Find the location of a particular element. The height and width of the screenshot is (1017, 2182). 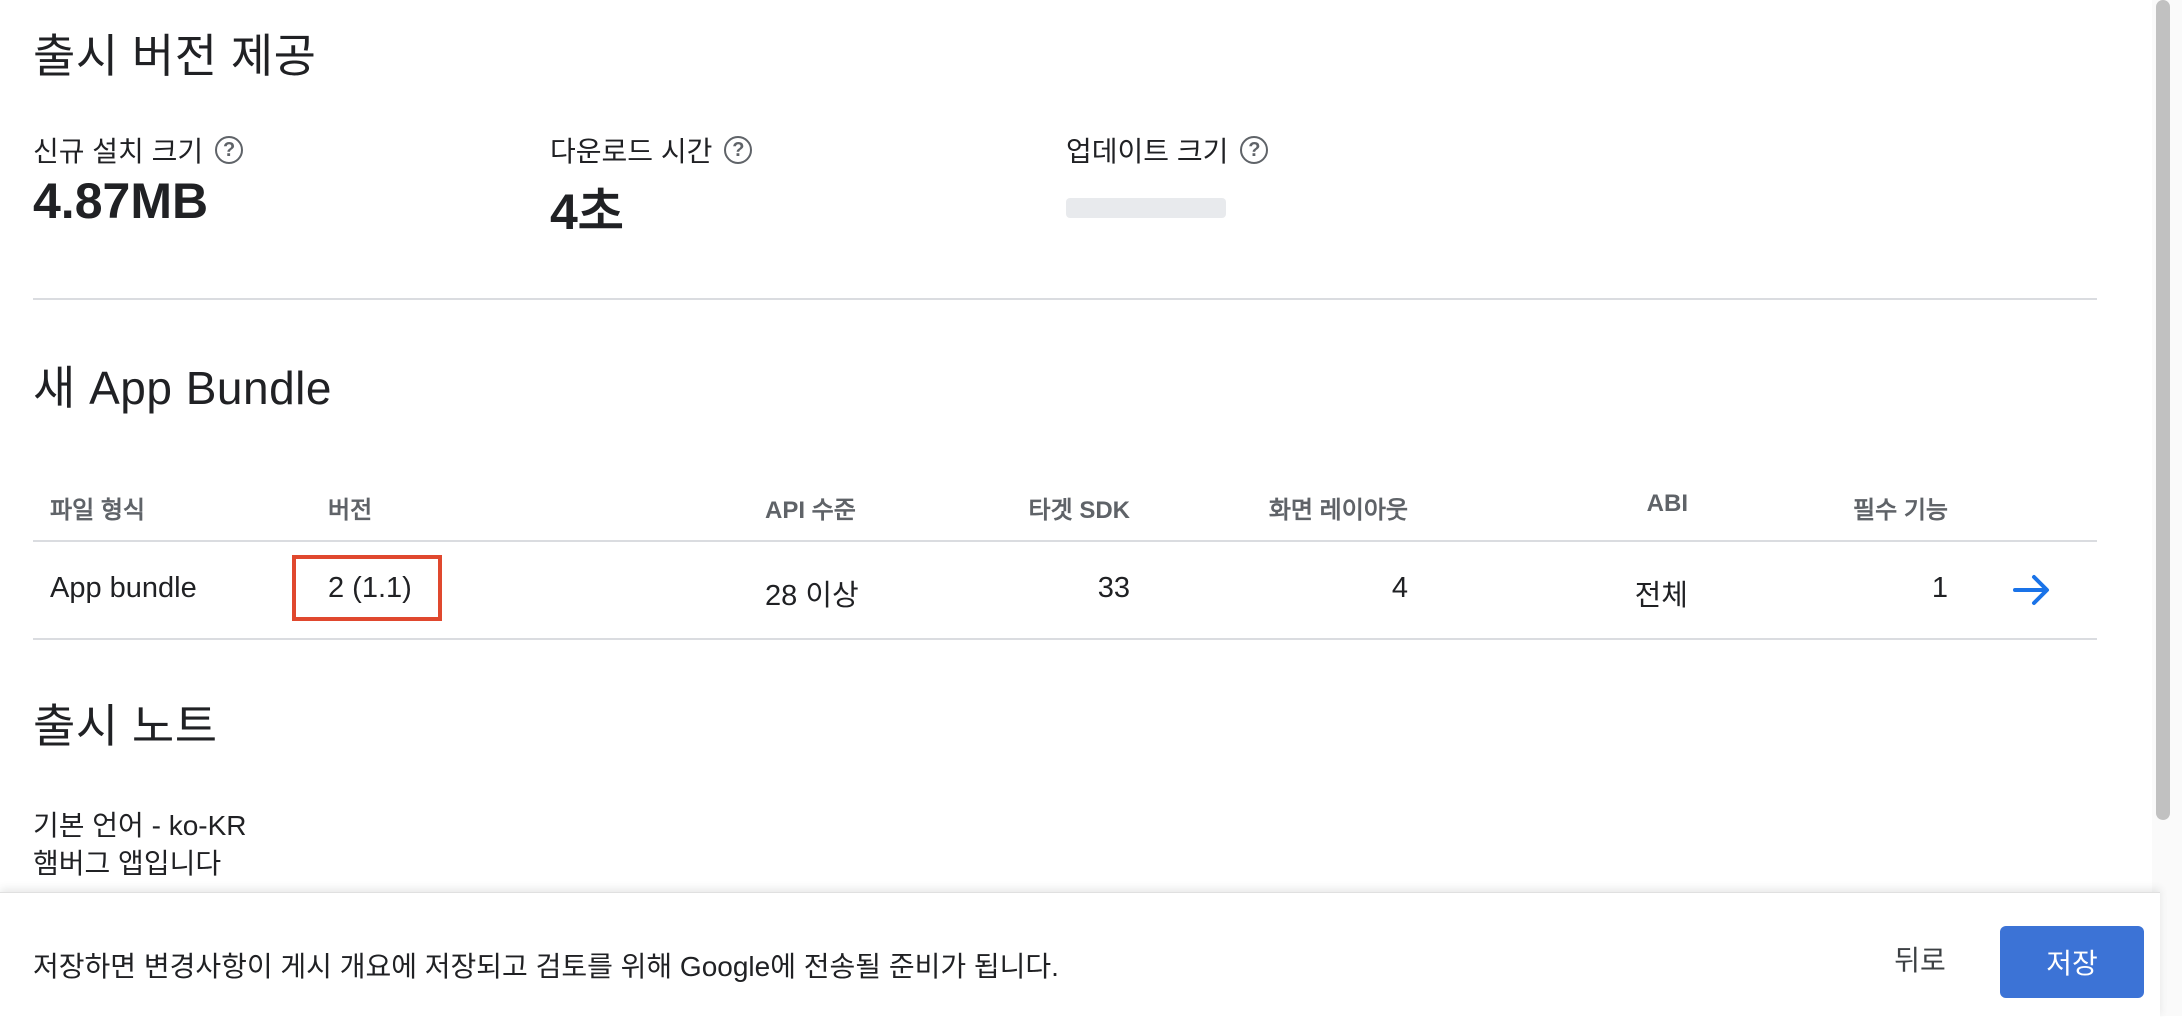

loading-placeholder is located at coordinates (1146, 208).